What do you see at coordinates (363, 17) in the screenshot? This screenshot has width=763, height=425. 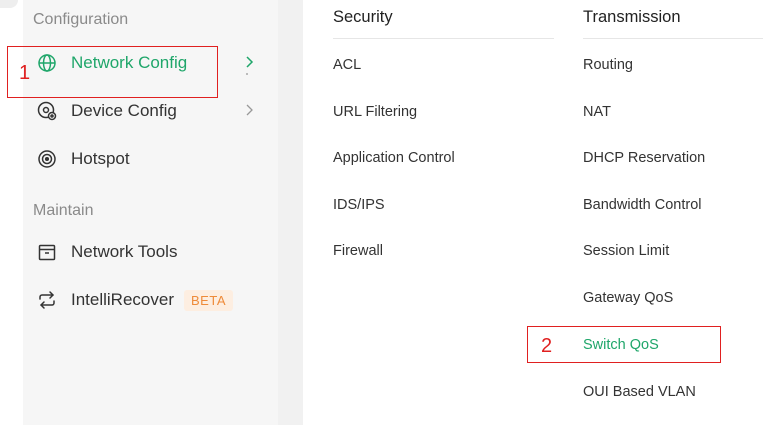 I see `column-header-security: Security` at bounding box center [363, 17].